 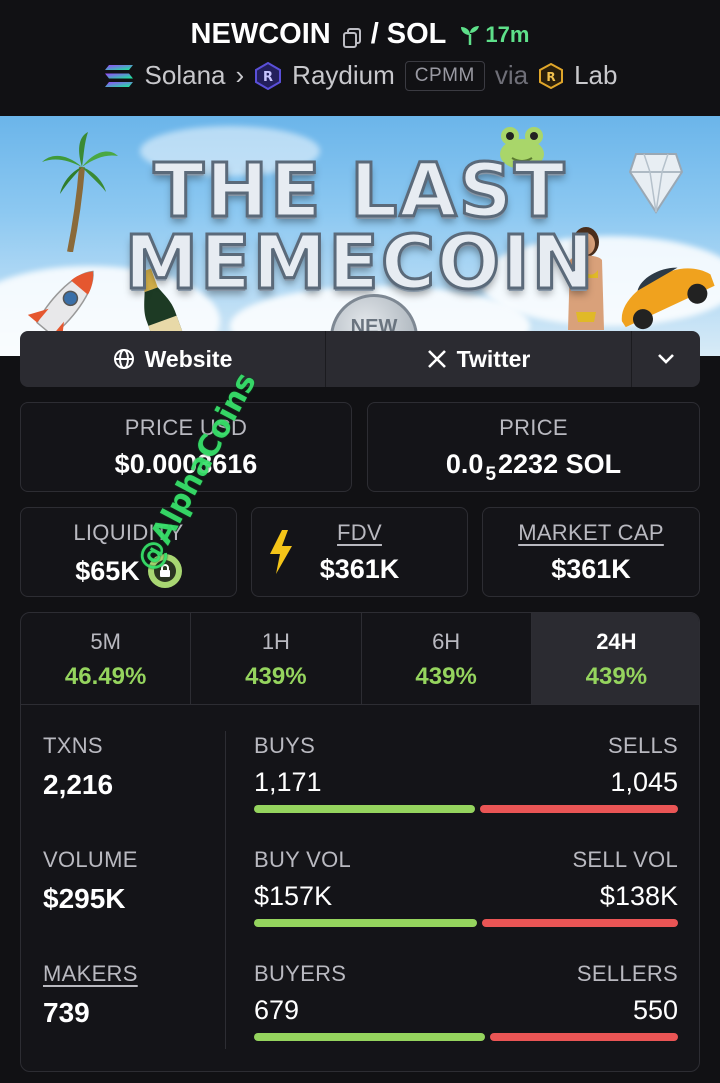 I want to click on price-sol-prefix: 0.0, so click(x=464, y=464).